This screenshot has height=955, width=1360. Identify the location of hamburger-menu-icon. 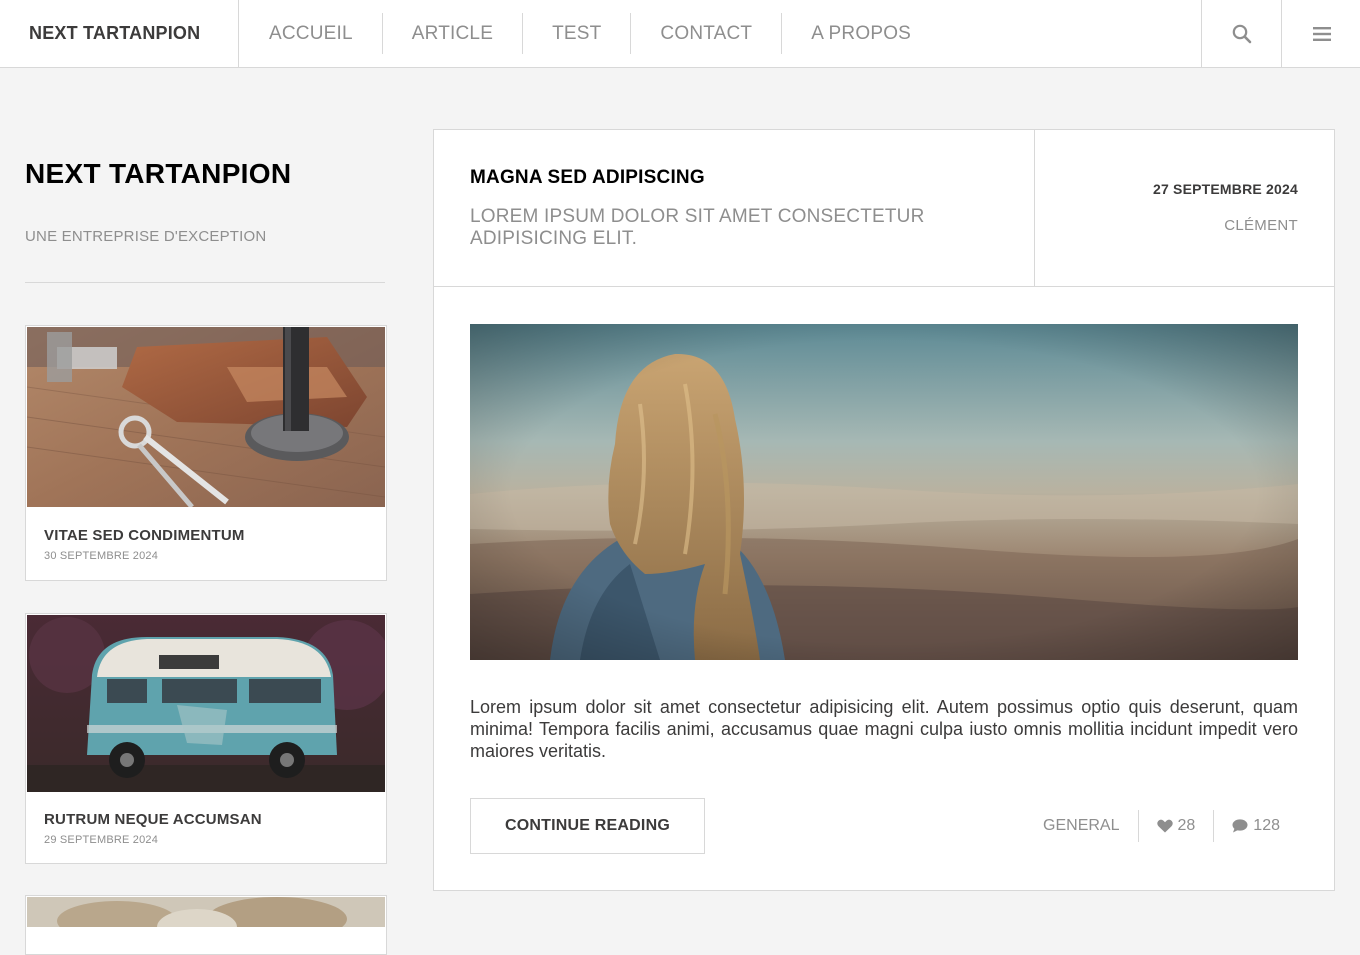
(1321, 33).